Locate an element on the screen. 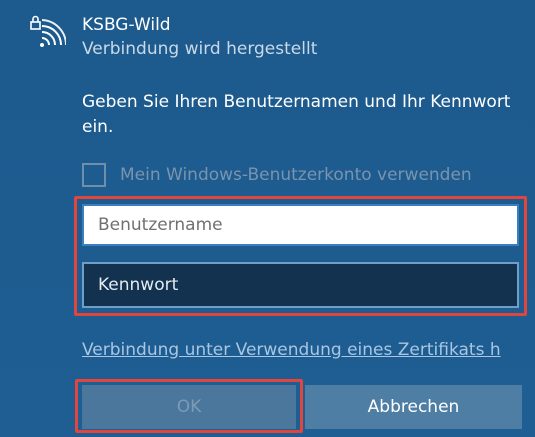  connection-status: Verbindung wird hergestellt is located at coordinates (200, 49).